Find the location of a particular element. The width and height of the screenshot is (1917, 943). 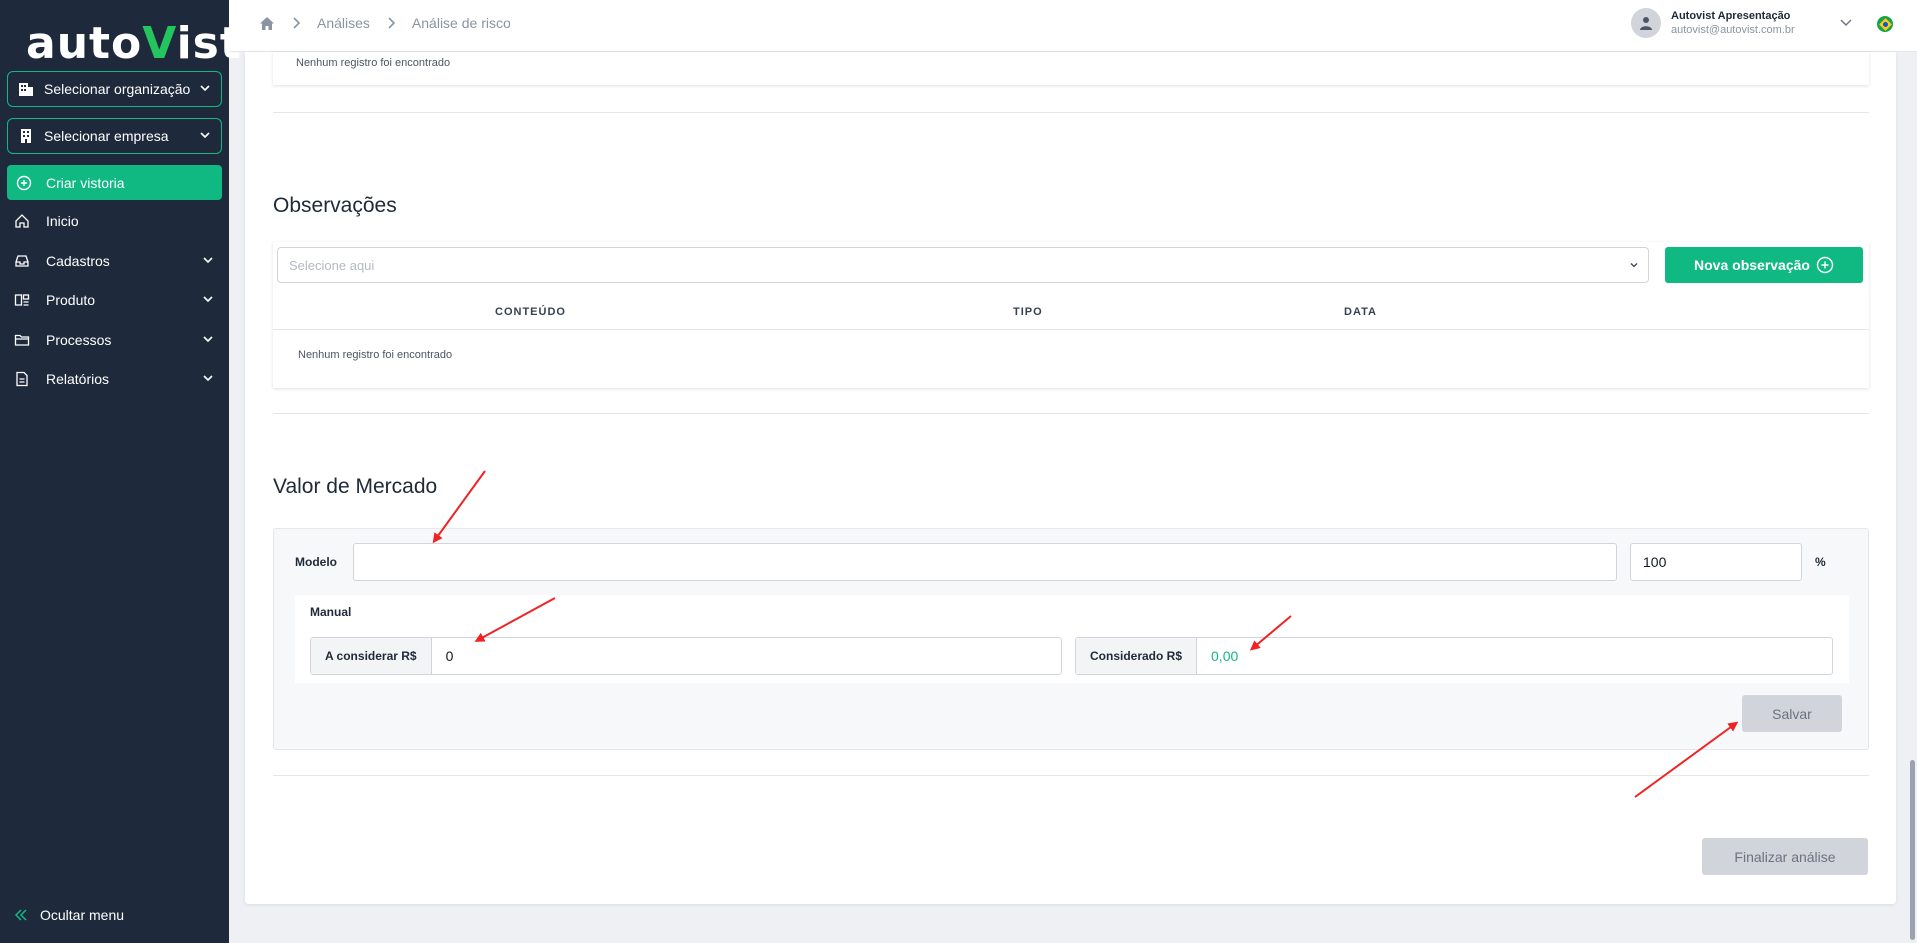

office-building-icon is located at coordinates (26, 136).